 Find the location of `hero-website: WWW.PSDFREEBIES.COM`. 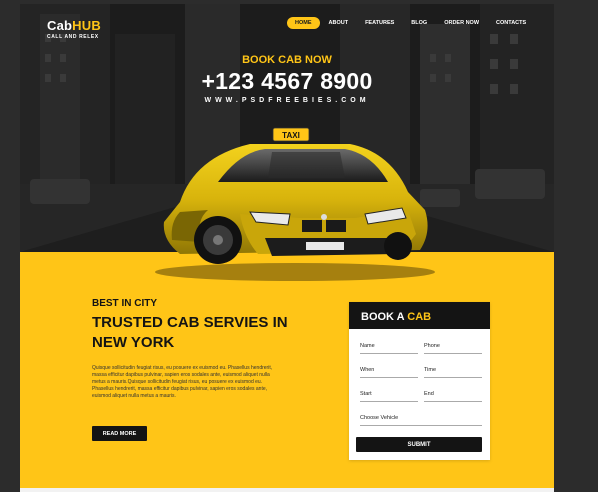

hero-website: WWW.PSDFREEBIES.COM is located at coordinates (287, 100).